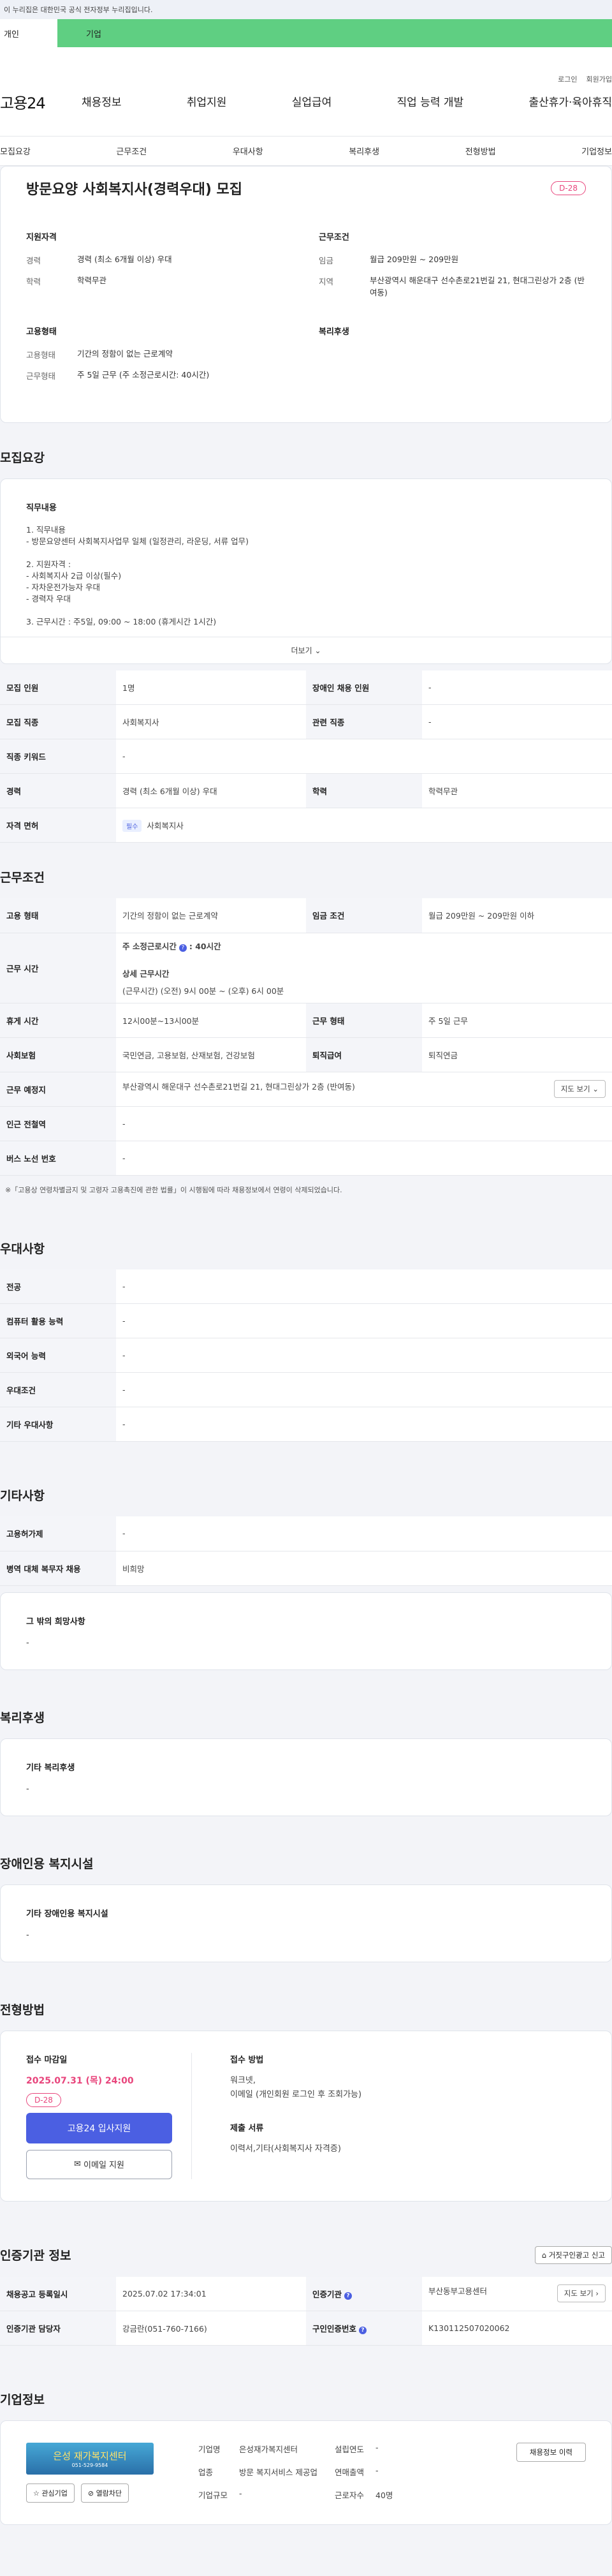  Describe the element at coordinates (579, 1089) in the screenshot. I see `map-button: 지도 보기 ⌄` at that location.